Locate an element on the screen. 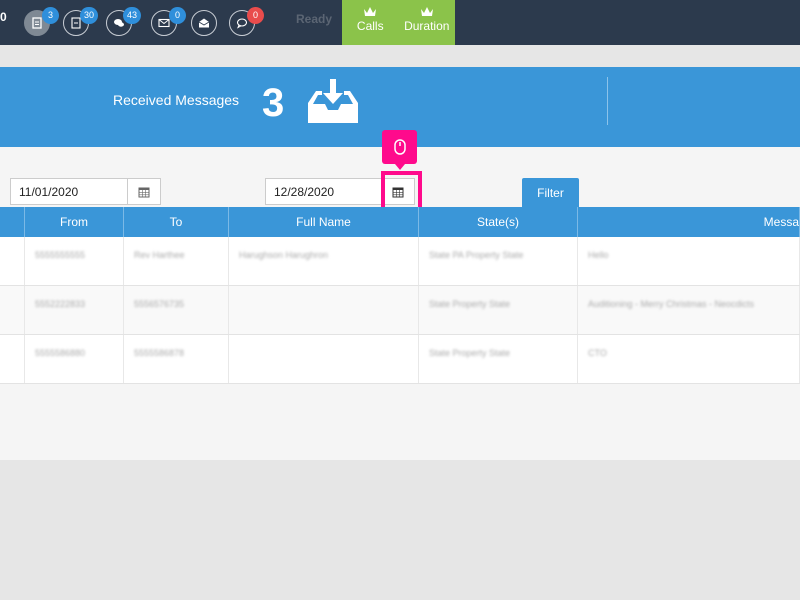 This screenshot has width=800, height=600. calendar-icon is located at coordinates (144, 192).